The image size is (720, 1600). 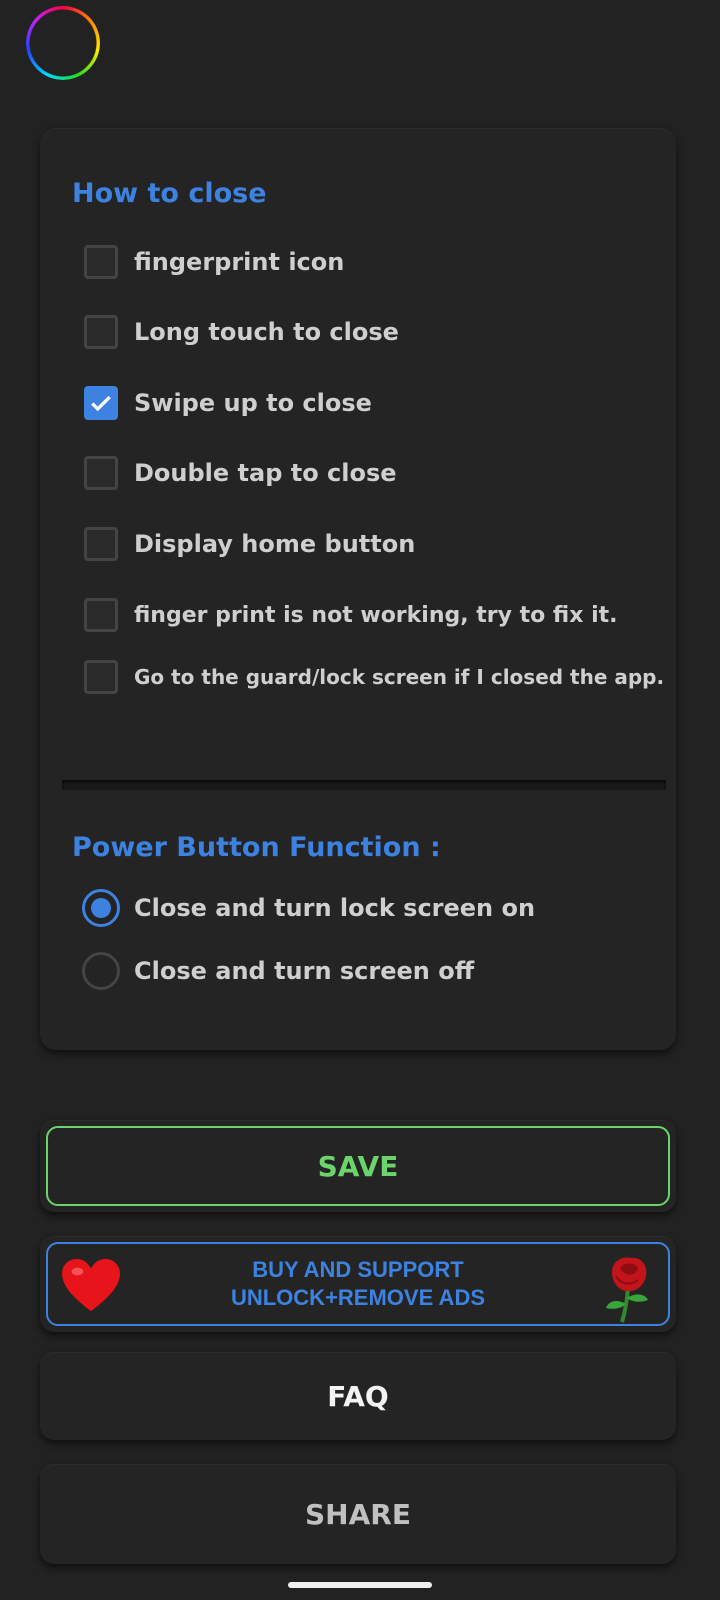 What do you see at coordinates (239, 262) in the screenshot?
I see `option-label: fingerprint icon` at bounding box center [239, 262].